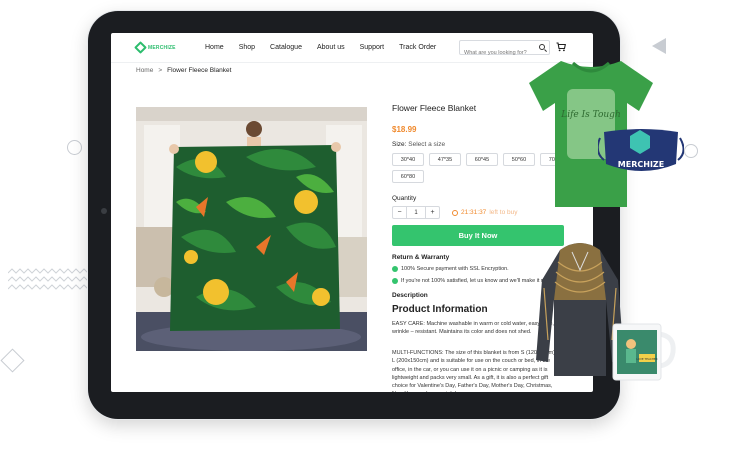 Image resolution: width=750 pixels, height=450 pixels. Describe the element at coordinates (482, 159) in the screenshot. I see `size-option: 60*45` at that location.